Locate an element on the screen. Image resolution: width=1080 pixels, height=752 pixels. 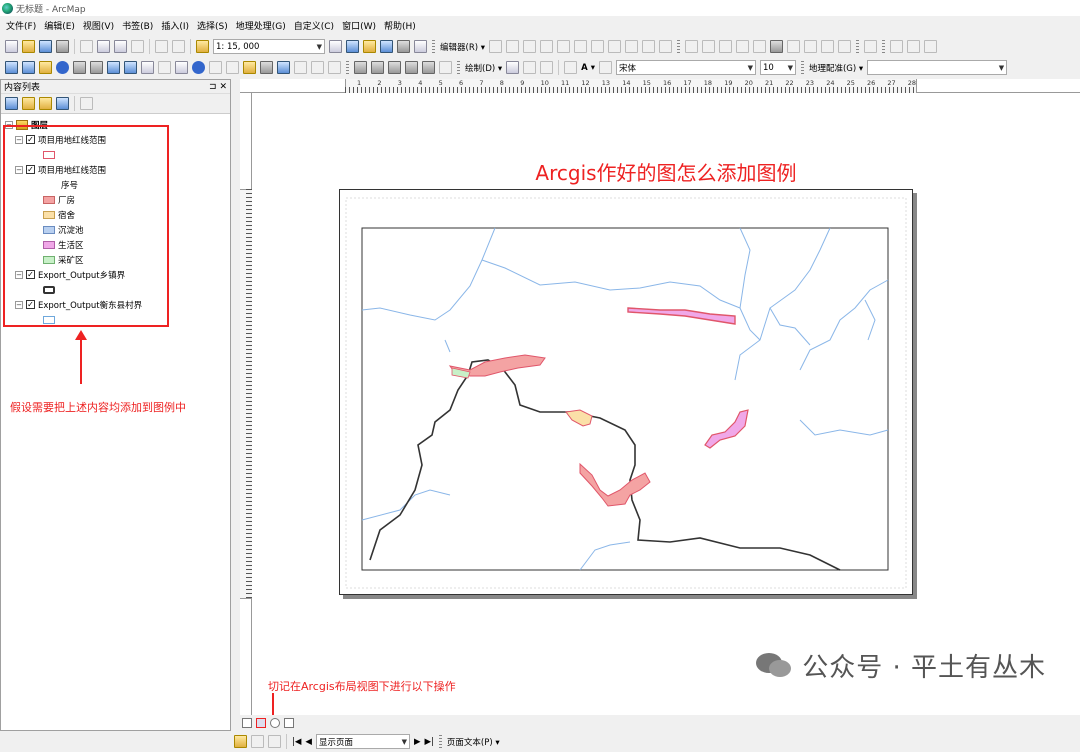
page-text-menu: 页面文本(P) ▾ is located at coordinates (473, 742).